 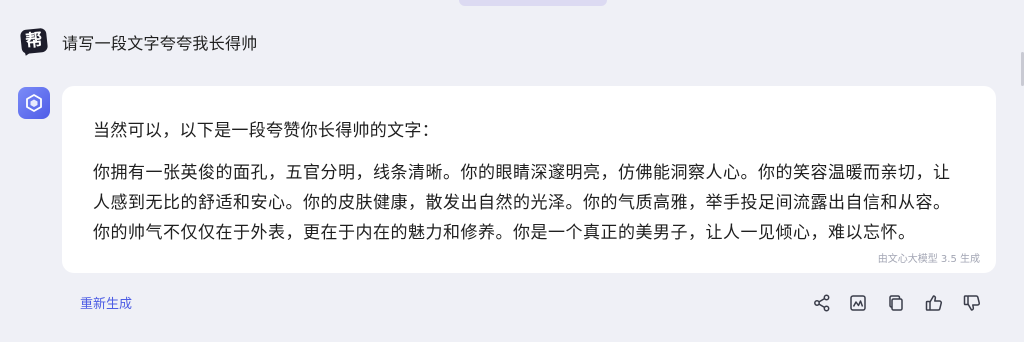 I want to click on user-message: 帮 请写一段文字夸夸我长得帅, so click(x=138, y=42).